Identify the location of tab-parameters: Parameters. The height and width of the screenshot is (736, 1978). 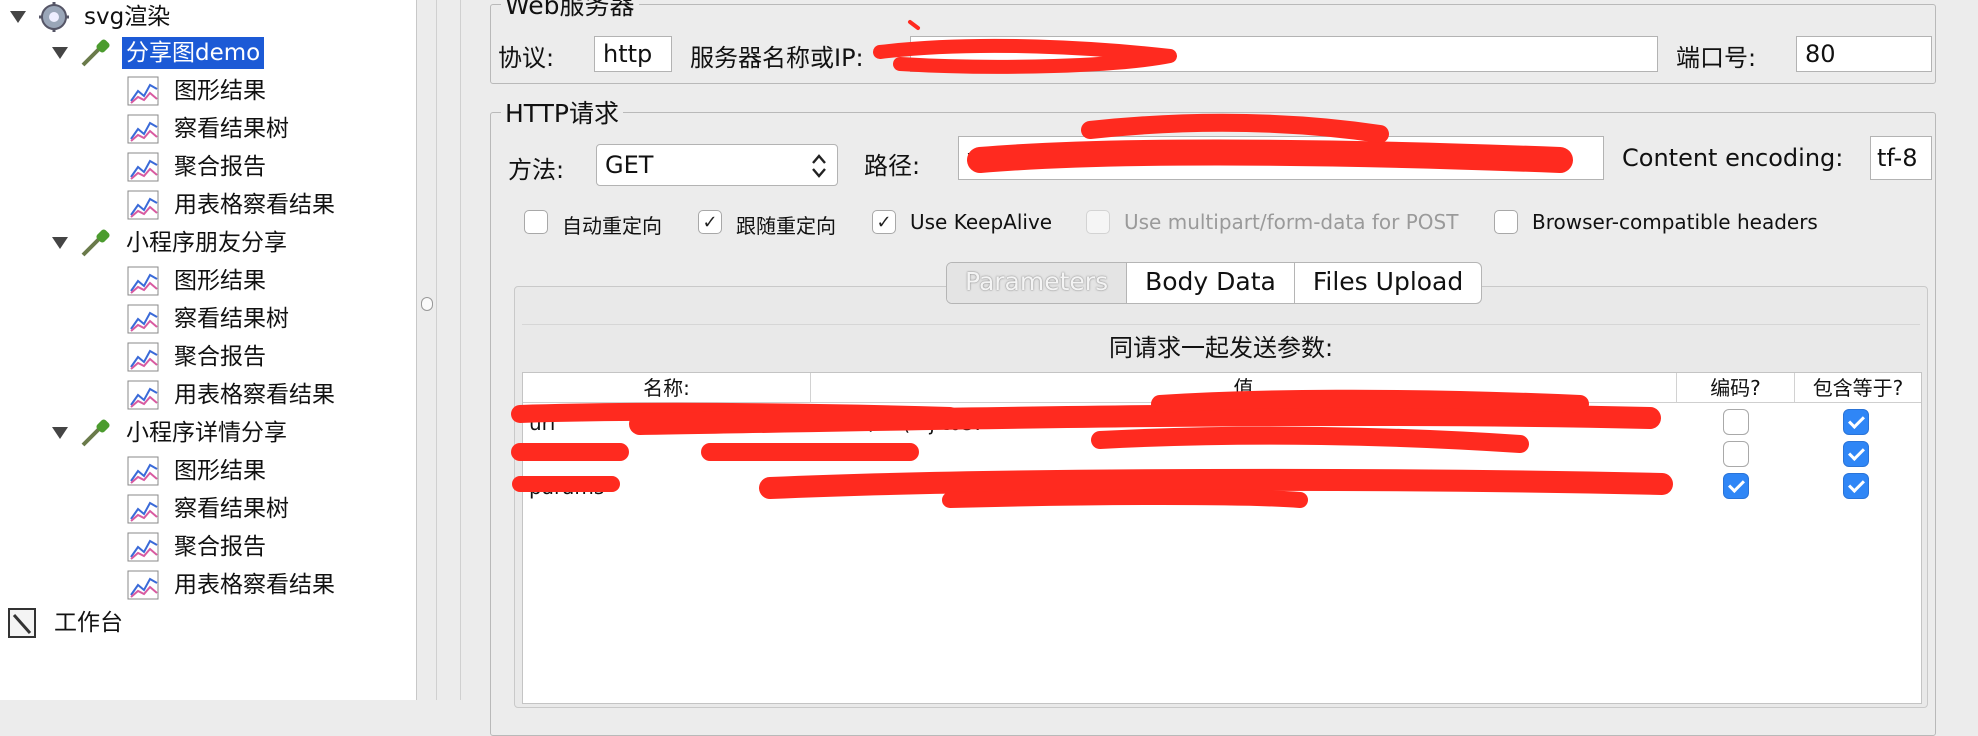
(1037, 283).